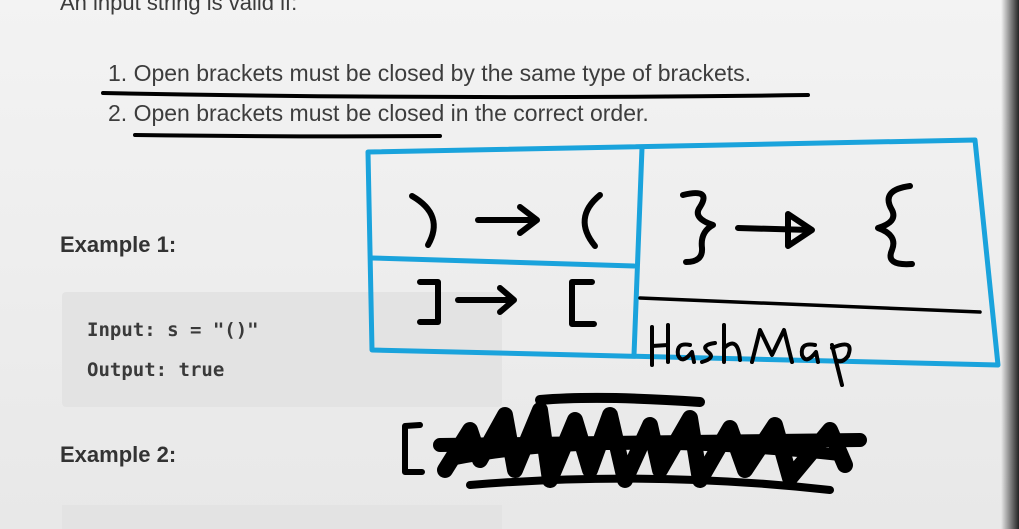 The width and height of the screenshot is (1019, 529). I want to click on scribbled-out-annotation, so click(634, 443).